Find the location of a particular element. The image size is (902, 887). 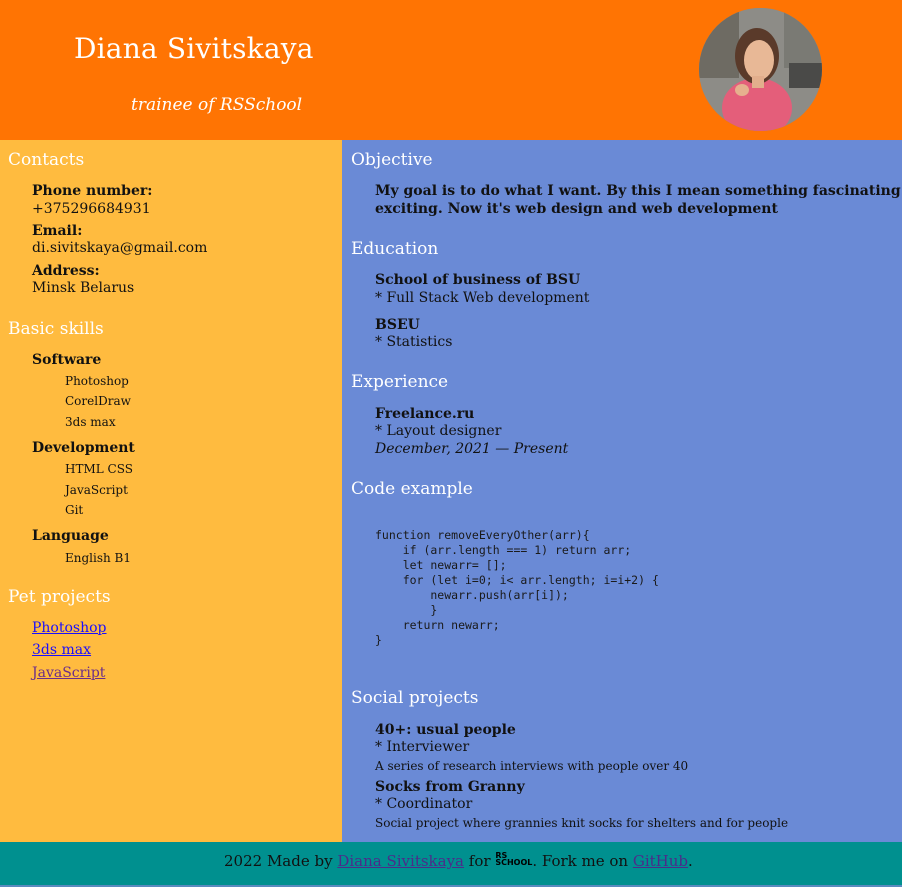

github-link: GitHub is located at coordinates (660, 861).